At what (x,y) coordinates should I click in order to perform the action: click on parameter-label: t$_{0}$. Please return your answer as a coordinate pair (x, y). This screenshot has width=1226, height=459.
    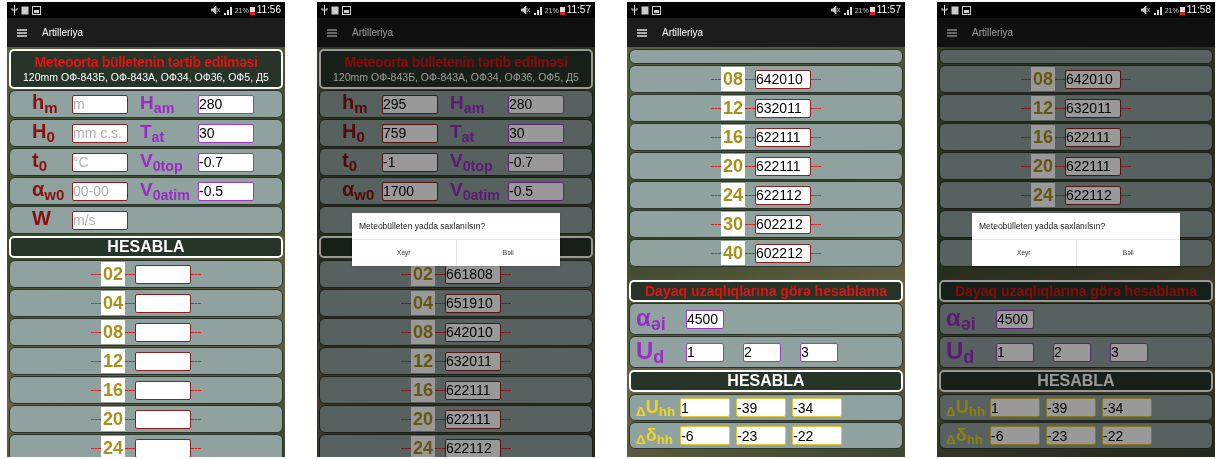
    Looking at the image, I should click on (349, 160).